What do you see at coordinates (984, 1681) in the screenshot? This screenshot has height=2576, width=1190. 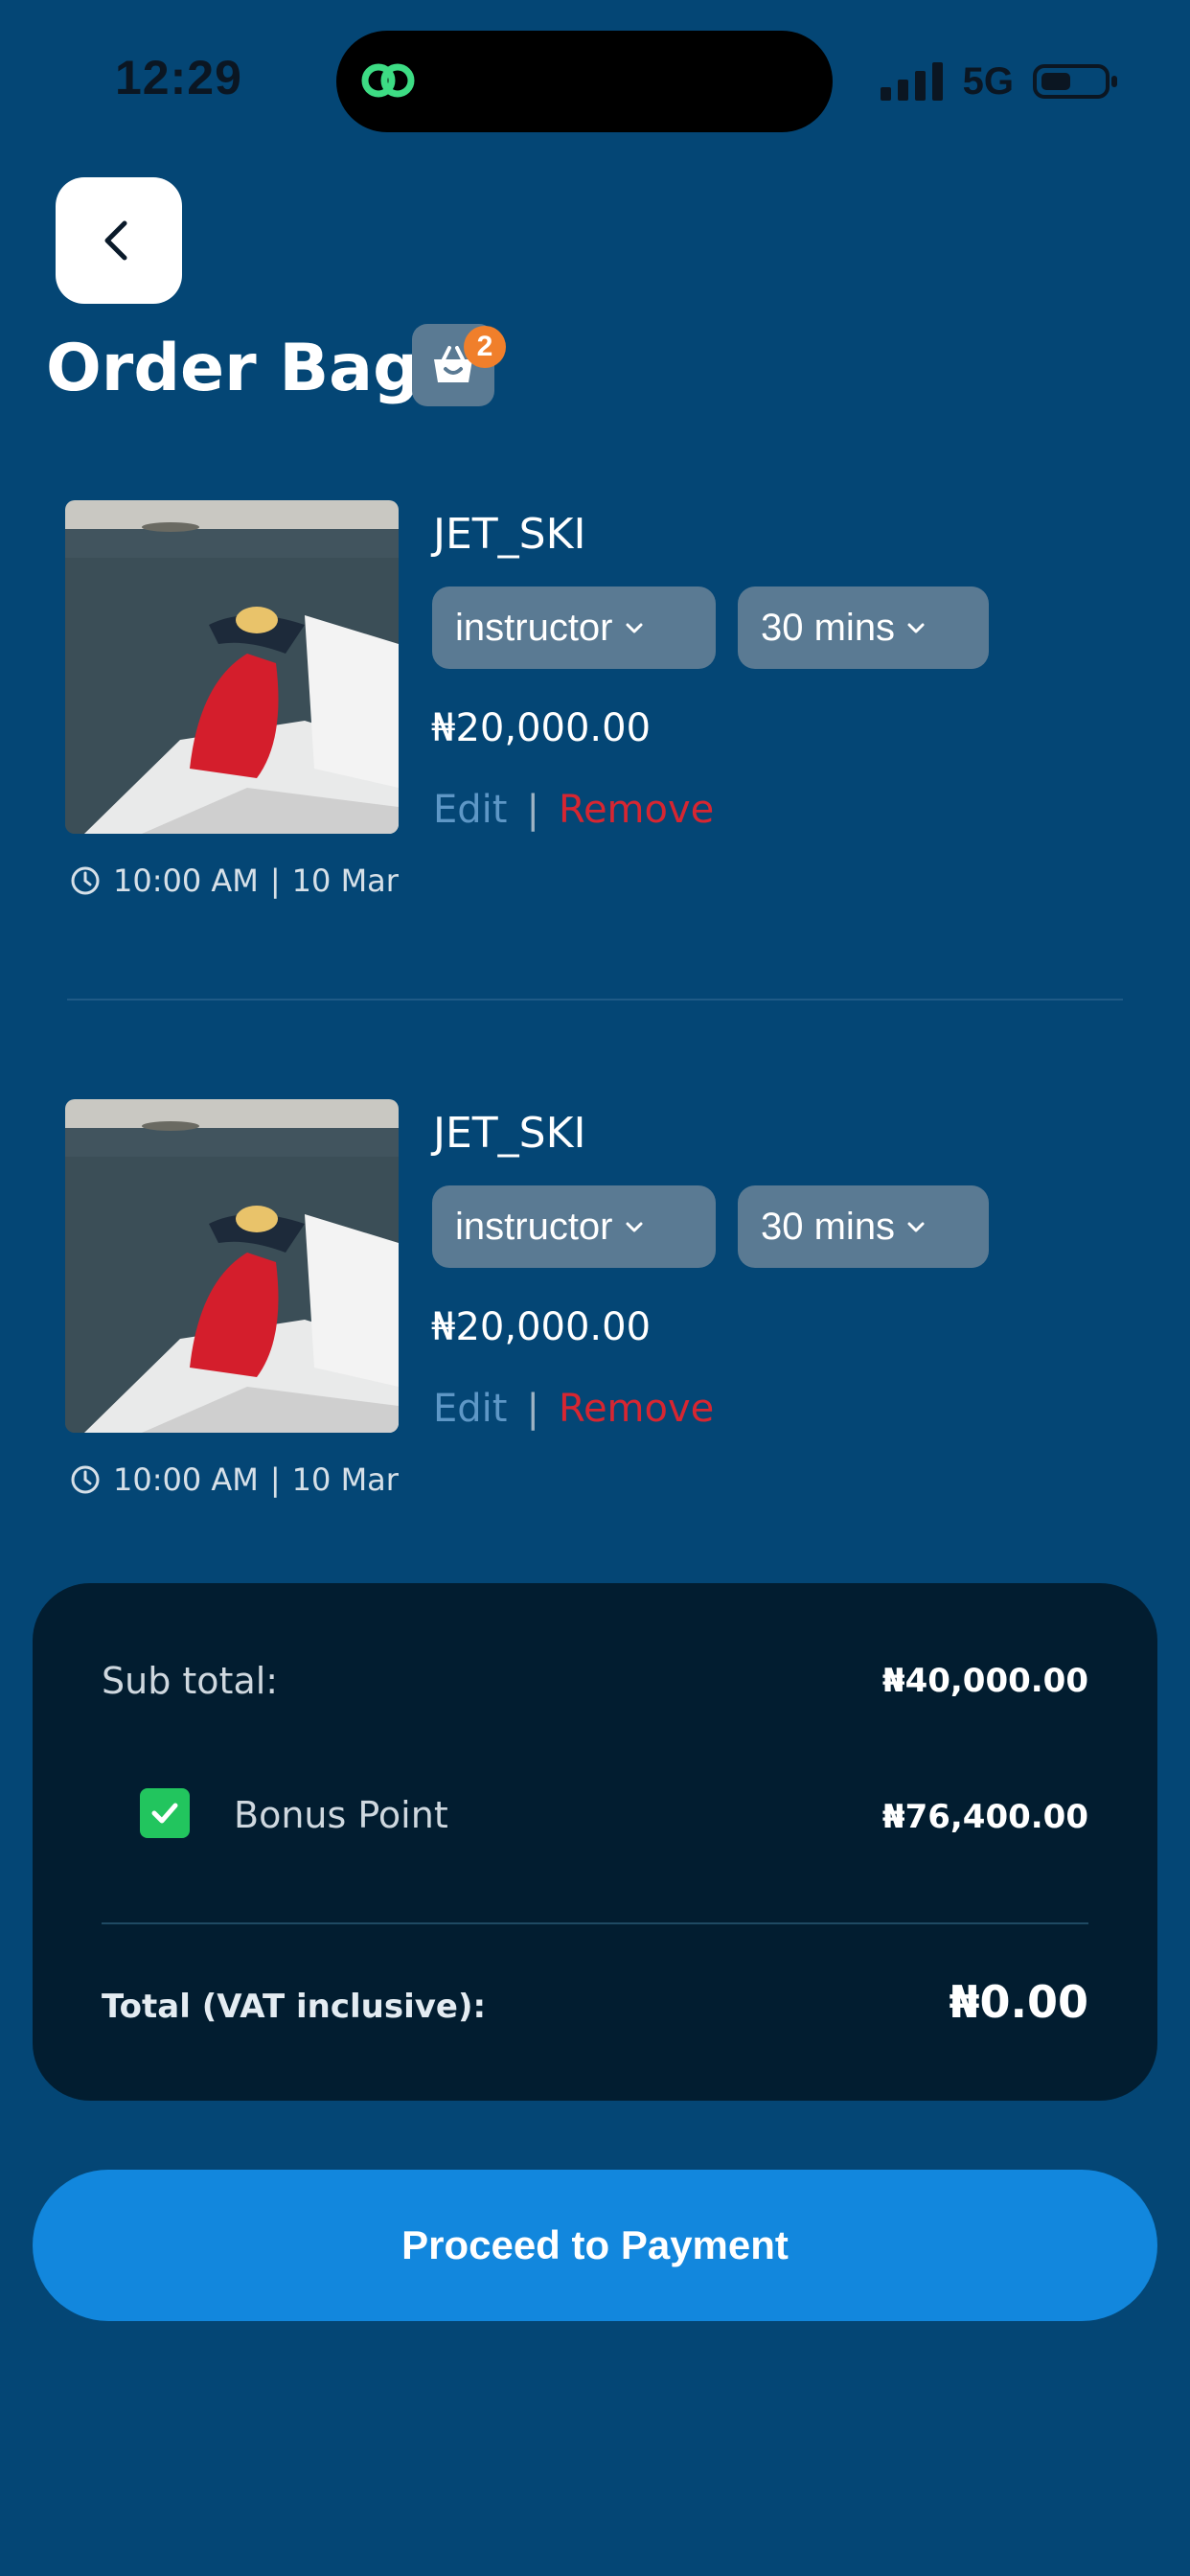 I see `subtotal-value: ₦40,000.00` at bounding box center [984, 1681].